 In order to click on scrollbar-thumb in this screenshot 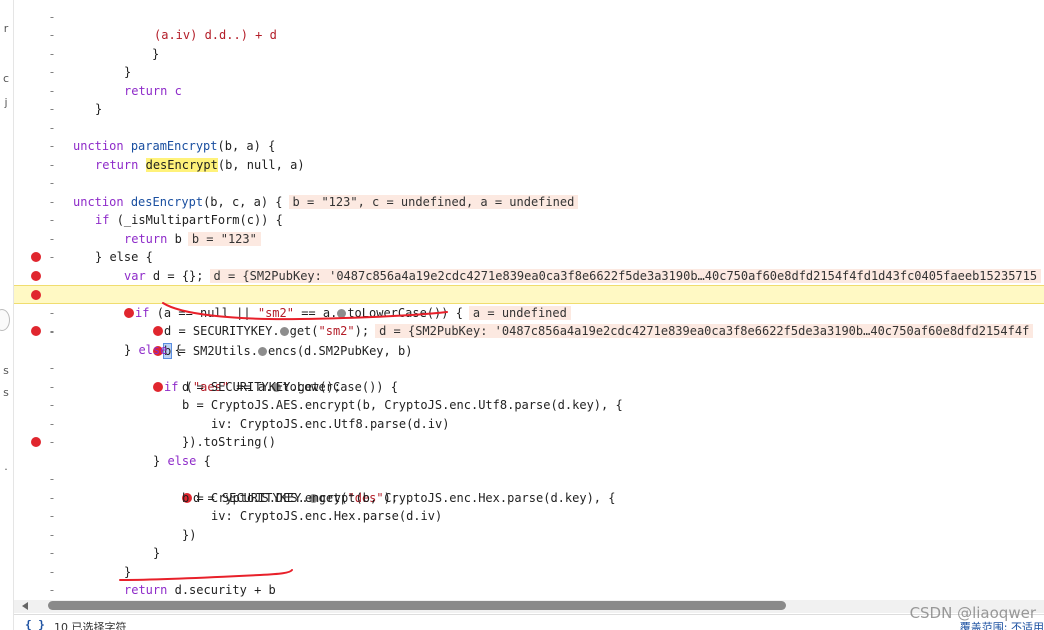, I will do `click(417, 605)`.